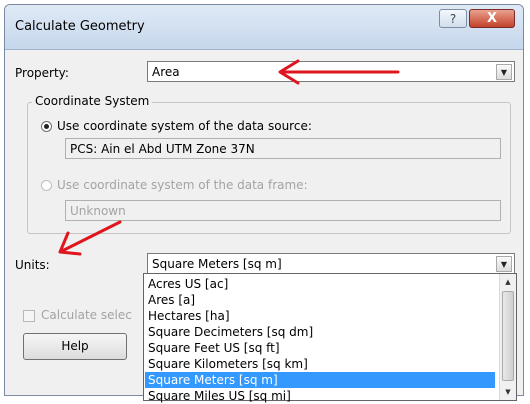 Image resolution: width=530 pixels, height=404 pixels. Describe the element at coordinates (90, 238) in the screenshot. I see `arrow-to-units-icon` at that location.